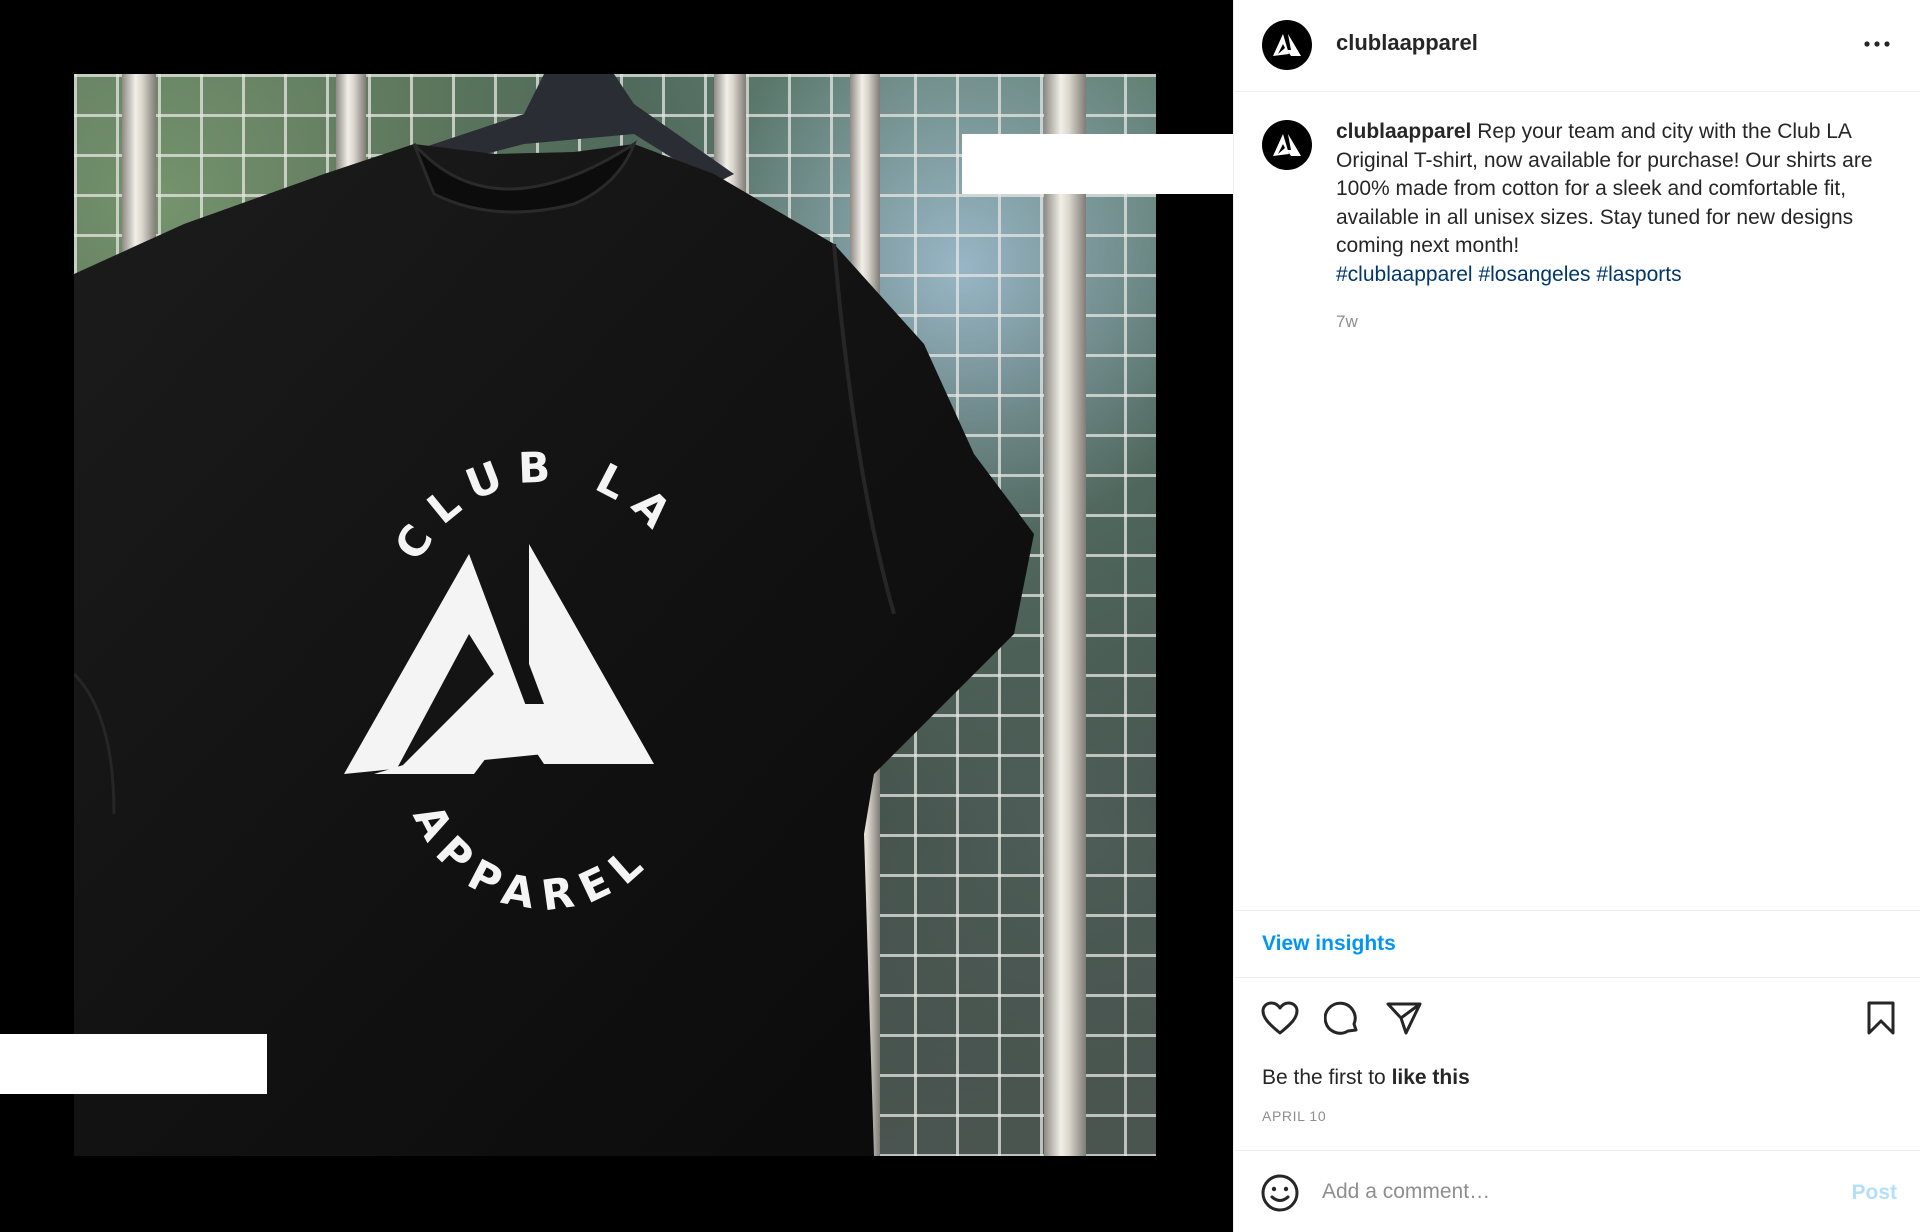 This screenshot has width=1920, height=1232. What do you see at coordinates (1638, 274) in the screenshot?
I see `hashtag-link: #lasports` at bounding box center [1638, 274].